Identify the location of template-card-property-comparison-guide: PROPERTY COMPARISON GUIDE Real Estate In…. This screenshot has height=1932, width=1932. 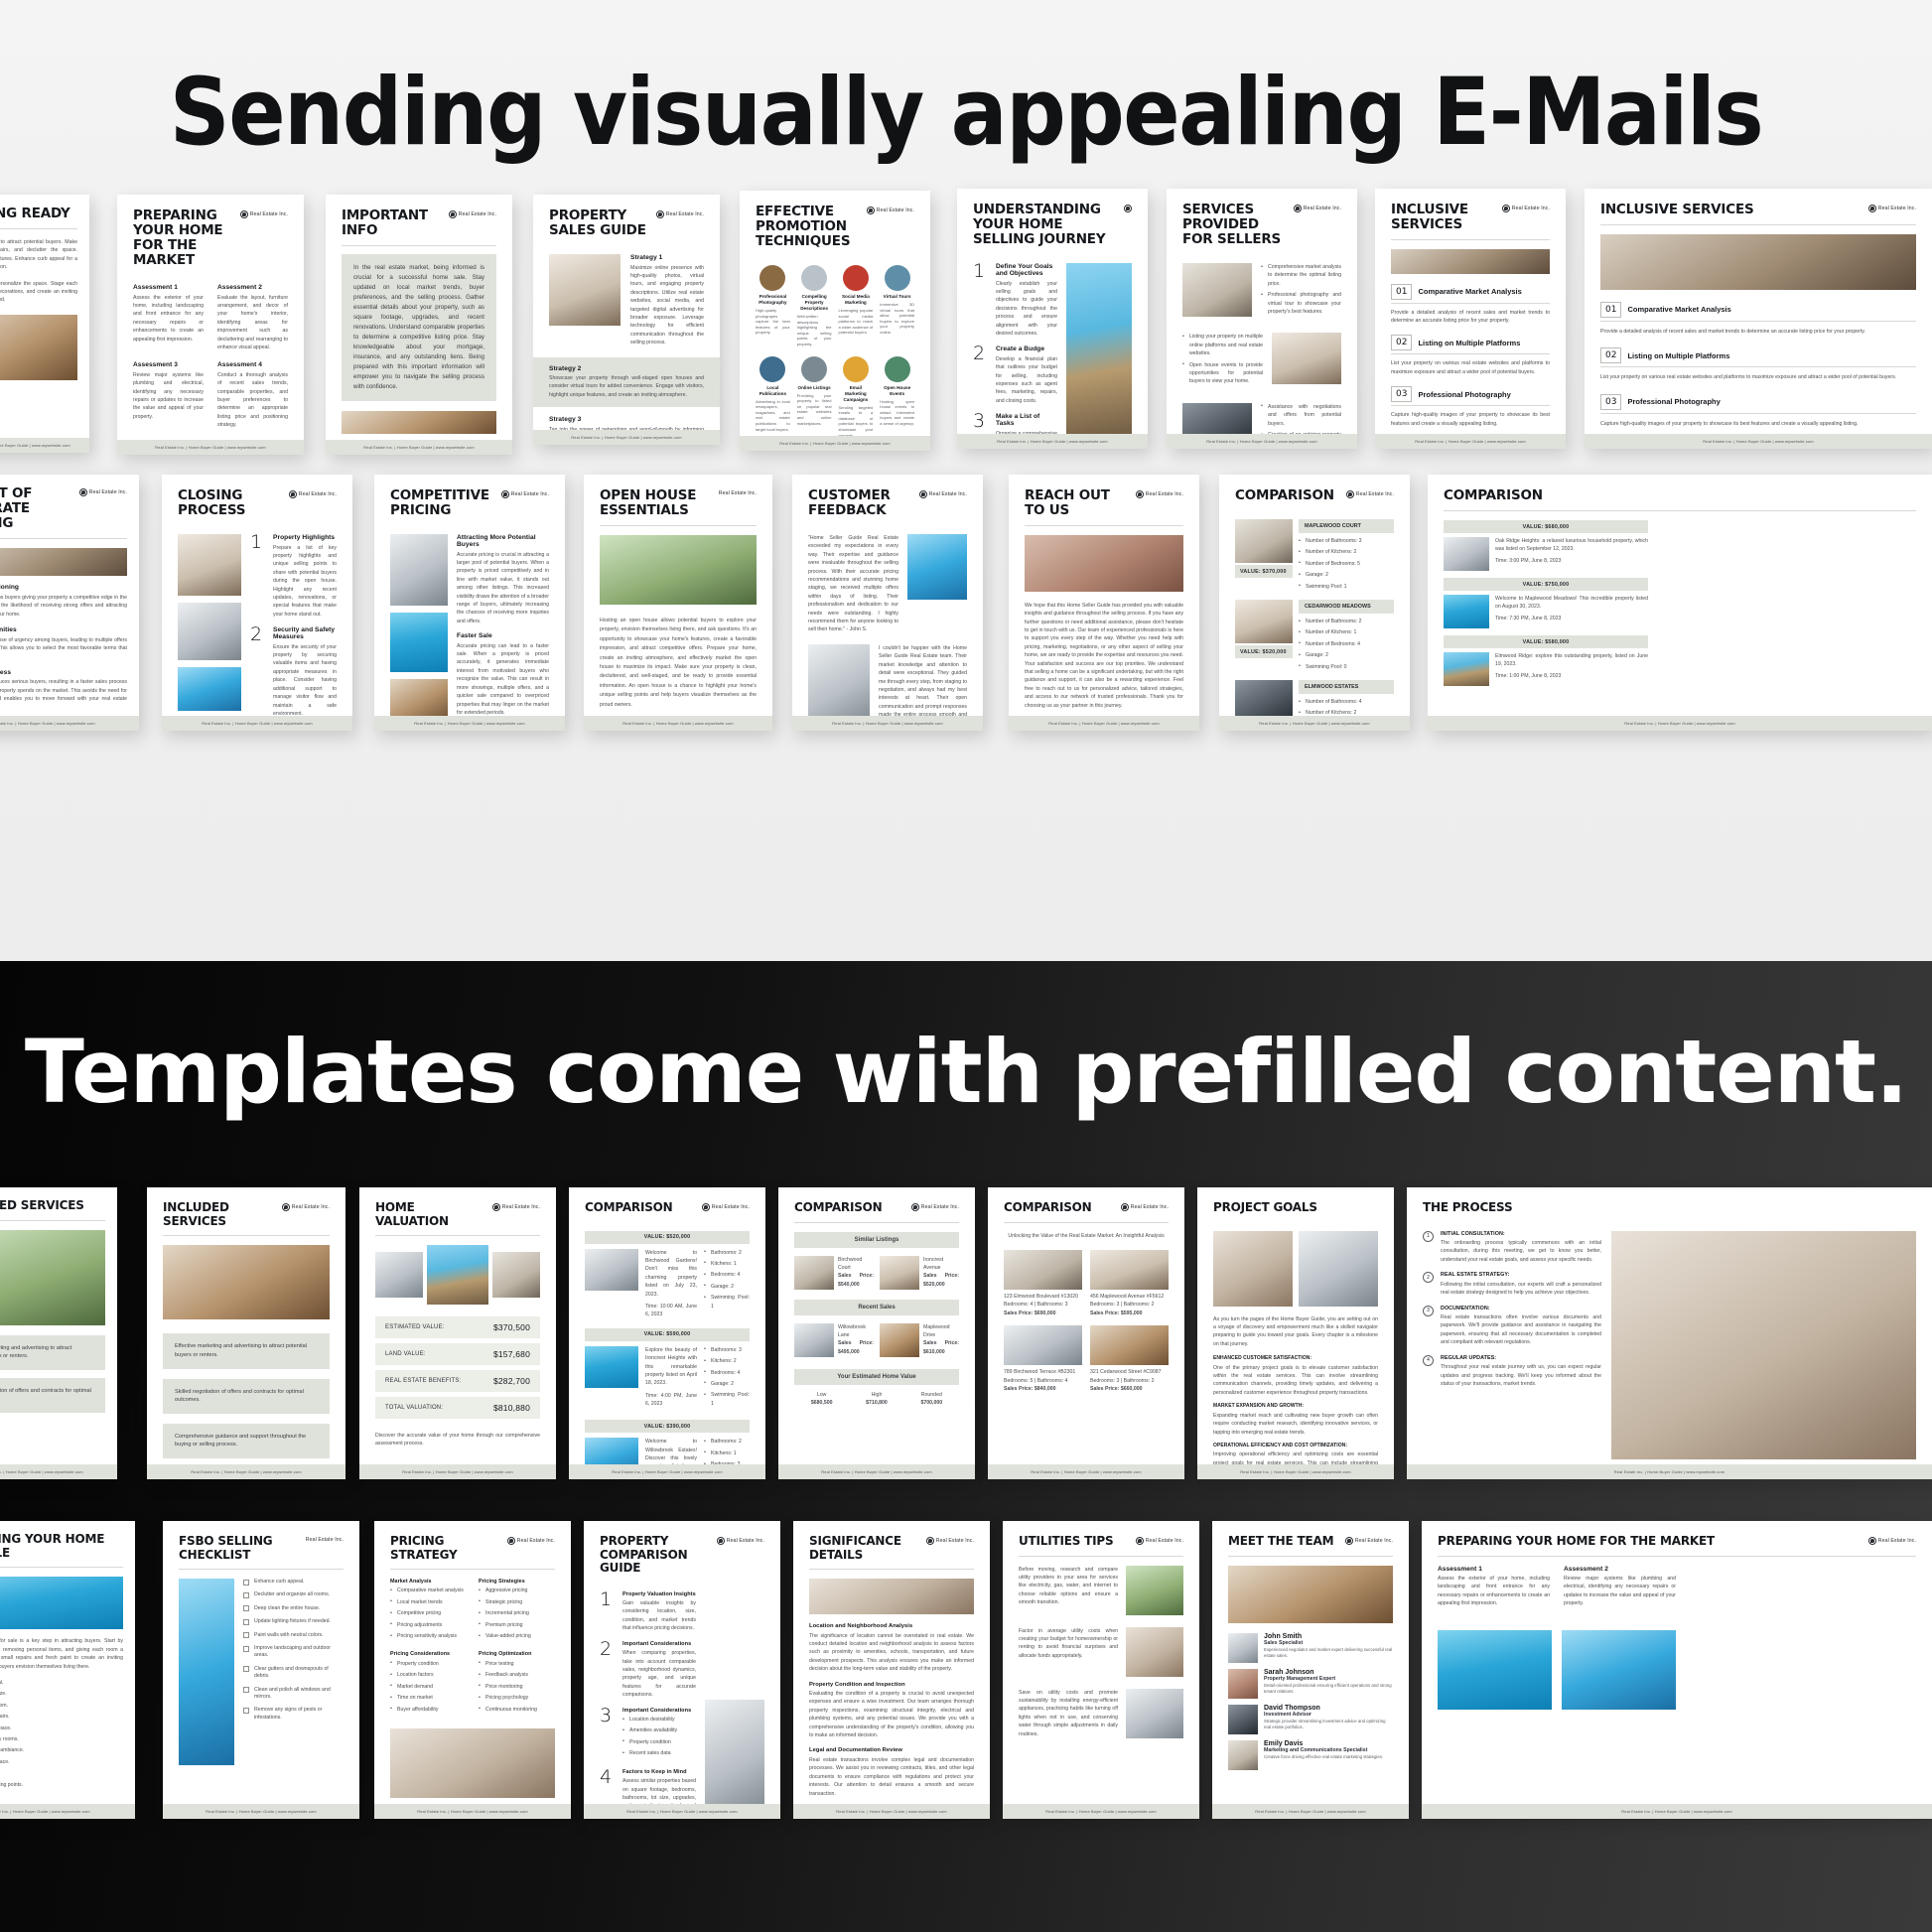
(682, 1670).